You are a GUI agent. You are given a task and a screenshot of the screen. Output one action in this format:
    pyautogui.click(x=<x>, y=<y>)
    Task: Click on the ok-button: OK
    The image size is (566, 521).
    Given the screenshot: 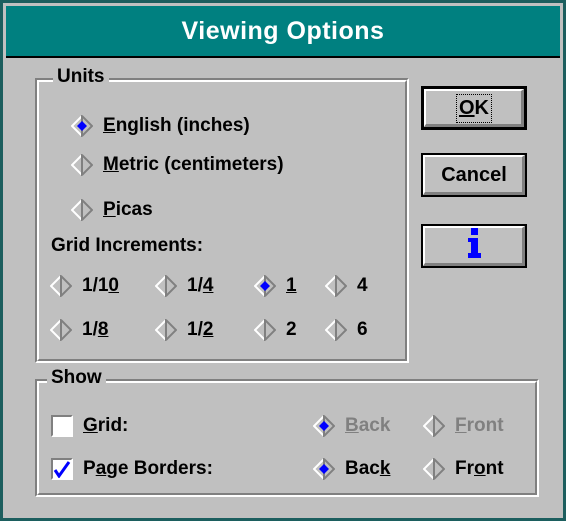 What is the action you would take?
    pyautogui.click(x=474, y=108)
    